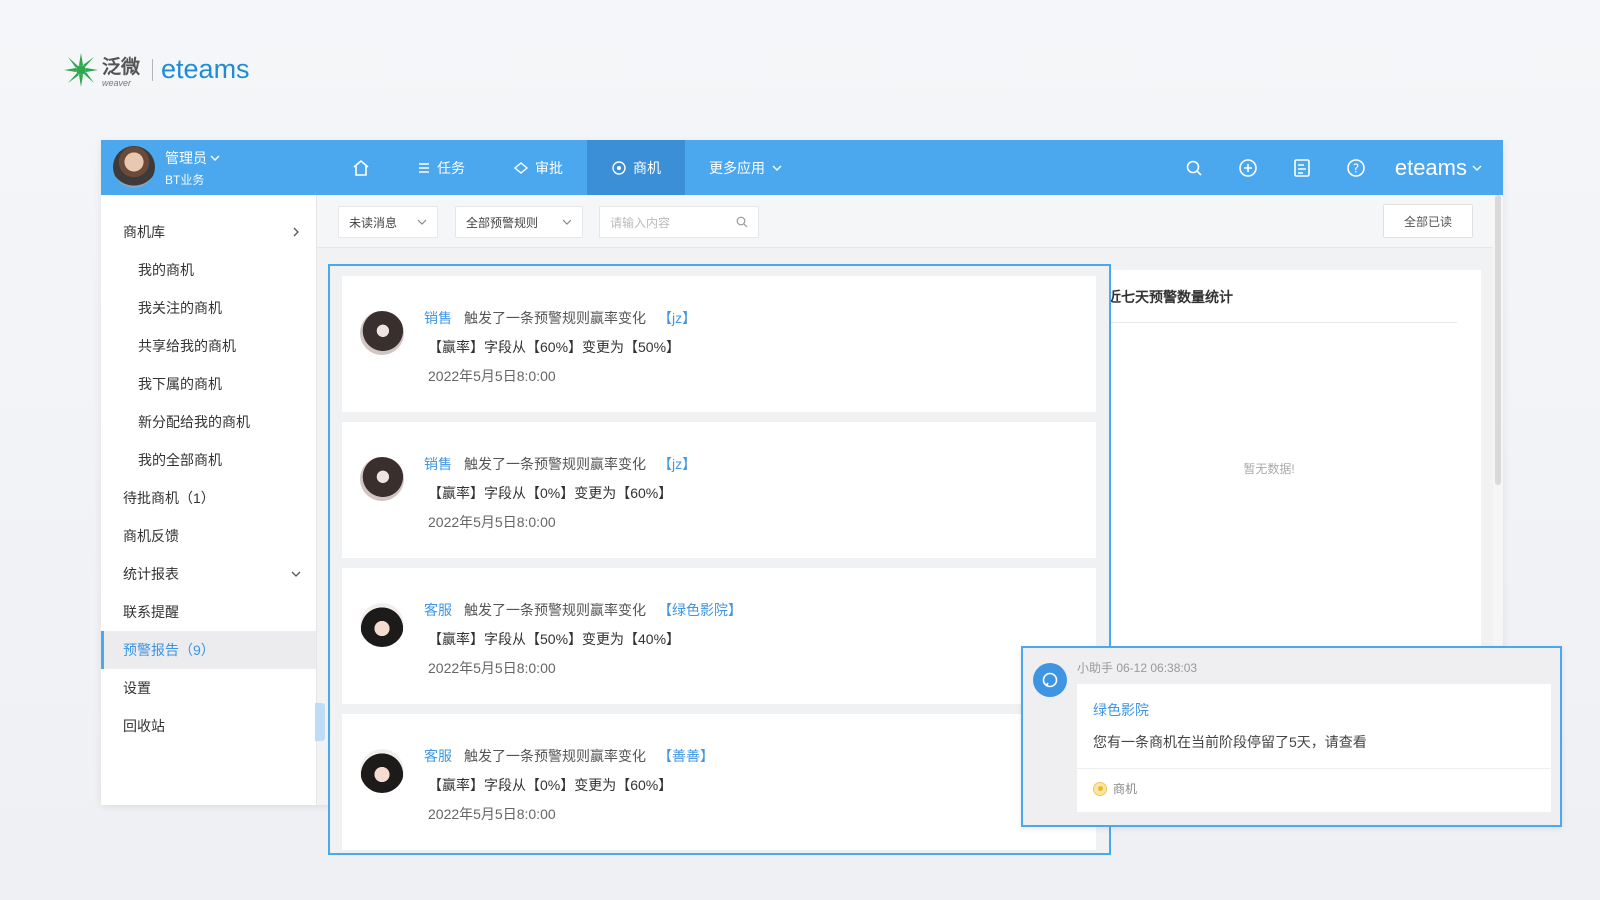 The width and height of the screenshot is (1600, 900). I want to click on message-change: 【赢率】字段从【60%】变更为【50%】, so click(554, 347).